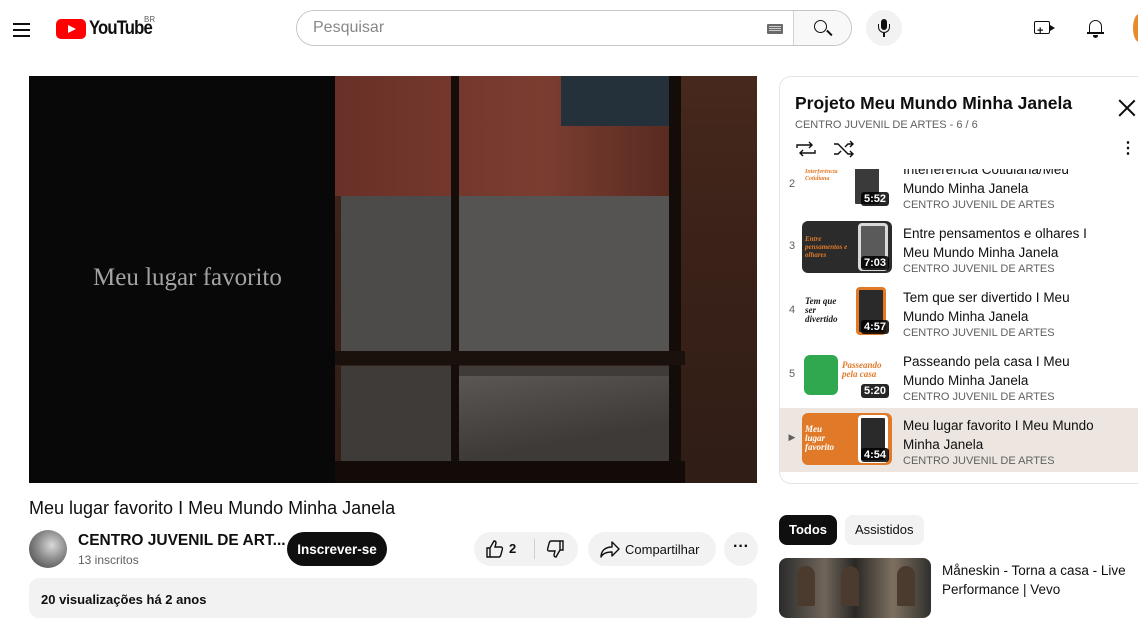 The width and height of the screenshot is (1138, 618). What do you see at coordinates (874, 263) in the screenshot?
I see `duration-badge: 7:03` at bounding box center [874, 263].